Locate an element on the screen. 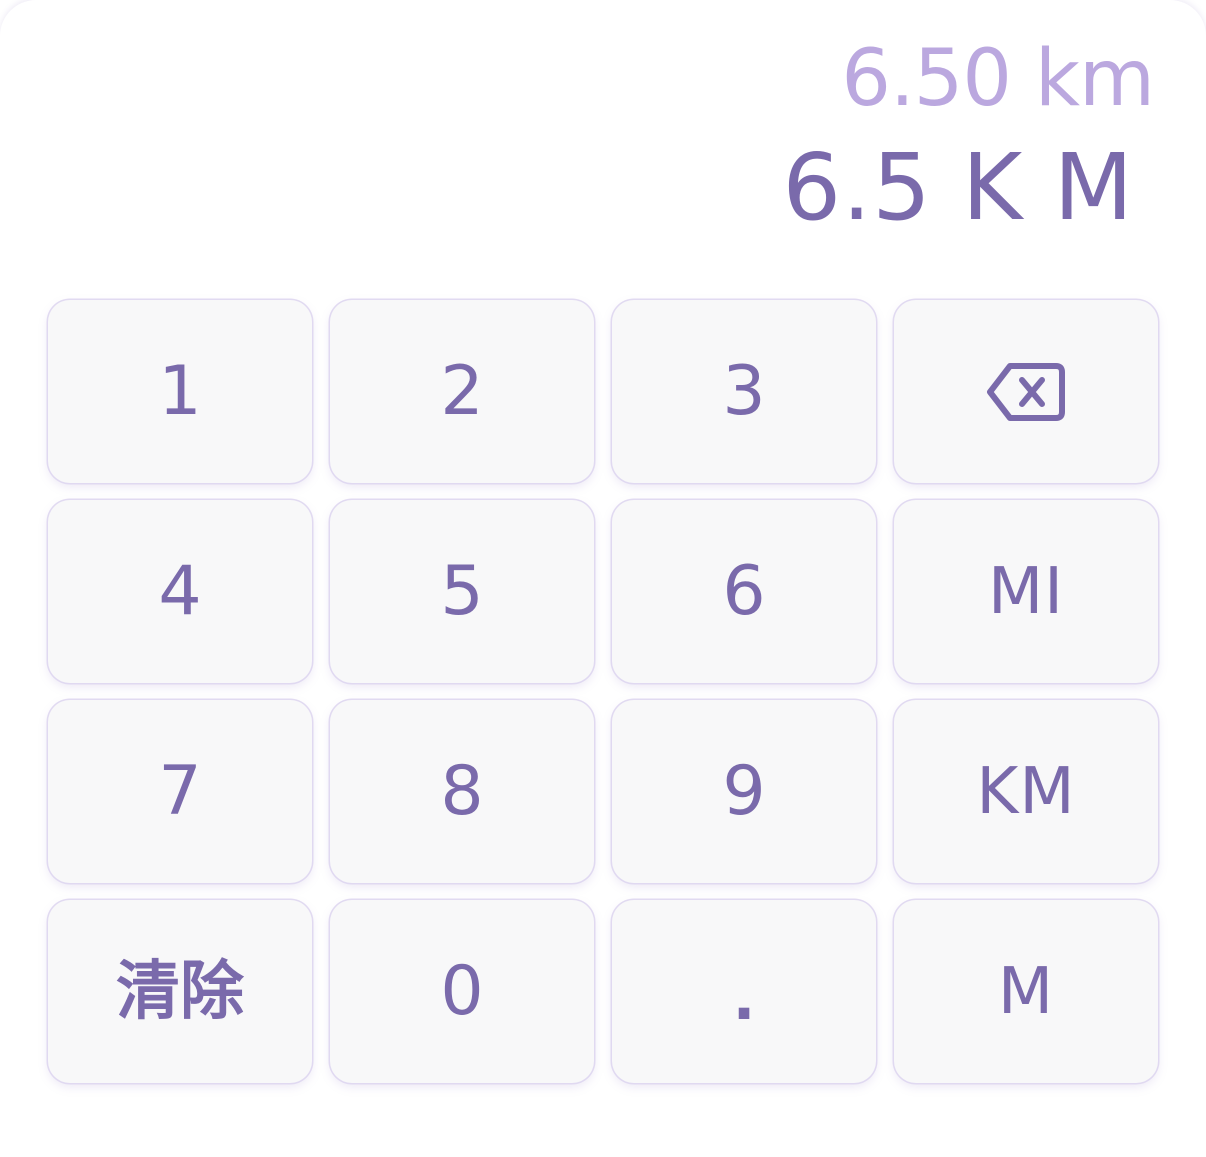 Image resolution: width=1206 pixels, height=1157 pixels. unit-mi-label: MI is located at coordinates (1026, 591).